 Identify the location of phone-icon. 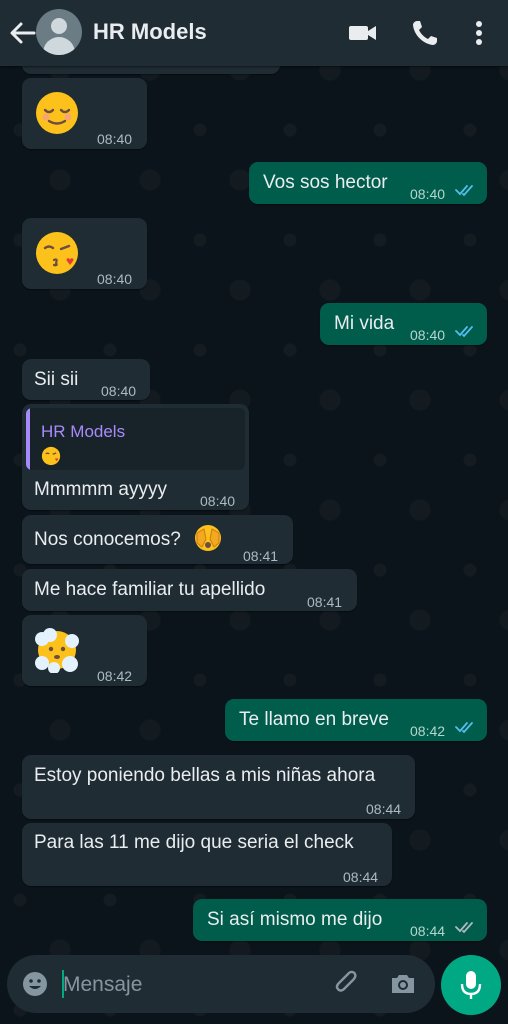
(425, 33).